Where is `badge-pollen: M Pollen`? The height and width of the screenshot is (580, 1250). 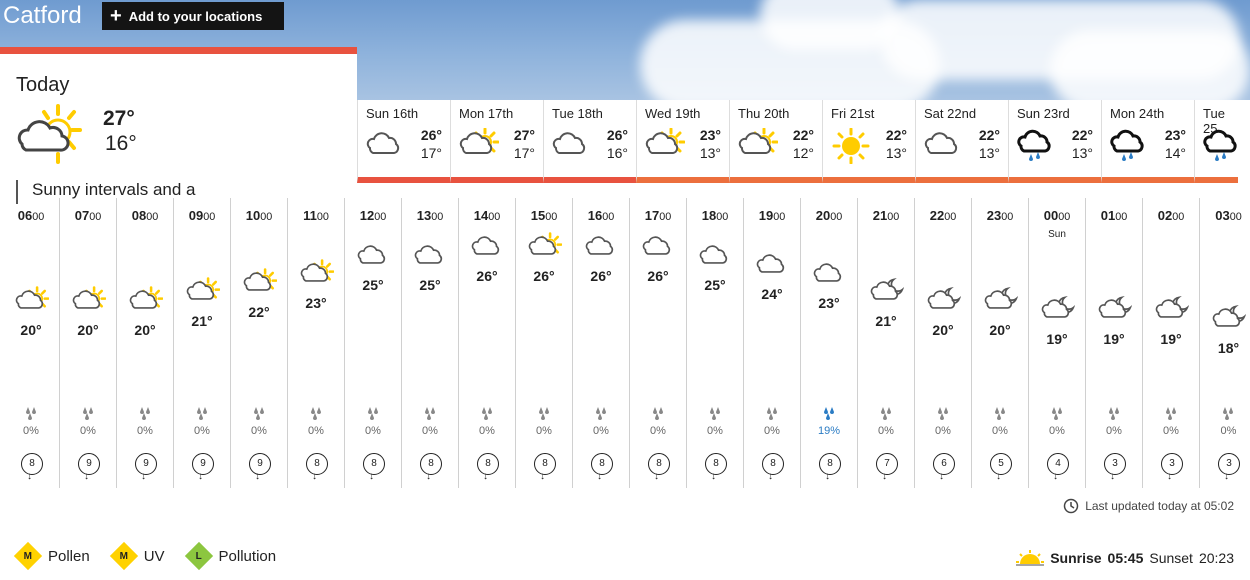
badge-pollen: M Pollen is located at coordinates (51, 556).